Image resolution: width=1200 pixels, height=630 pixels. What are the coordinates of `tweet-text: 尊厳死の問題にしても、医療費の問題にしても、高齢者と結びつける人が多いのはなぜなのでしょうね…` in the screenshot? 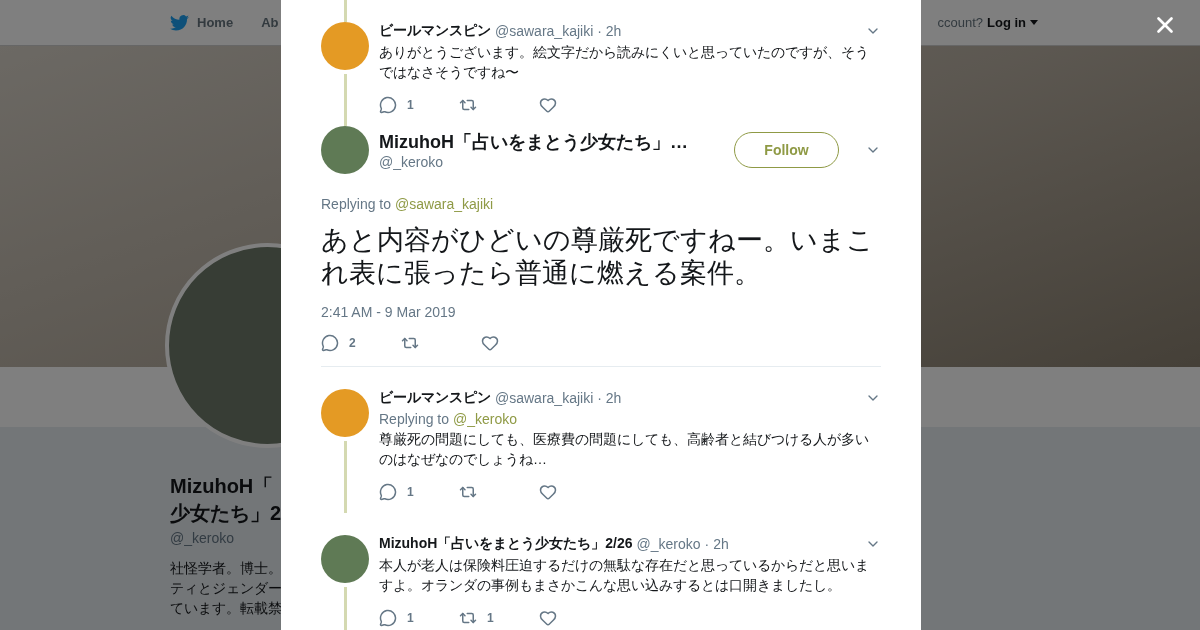 It's located at (624, 449).